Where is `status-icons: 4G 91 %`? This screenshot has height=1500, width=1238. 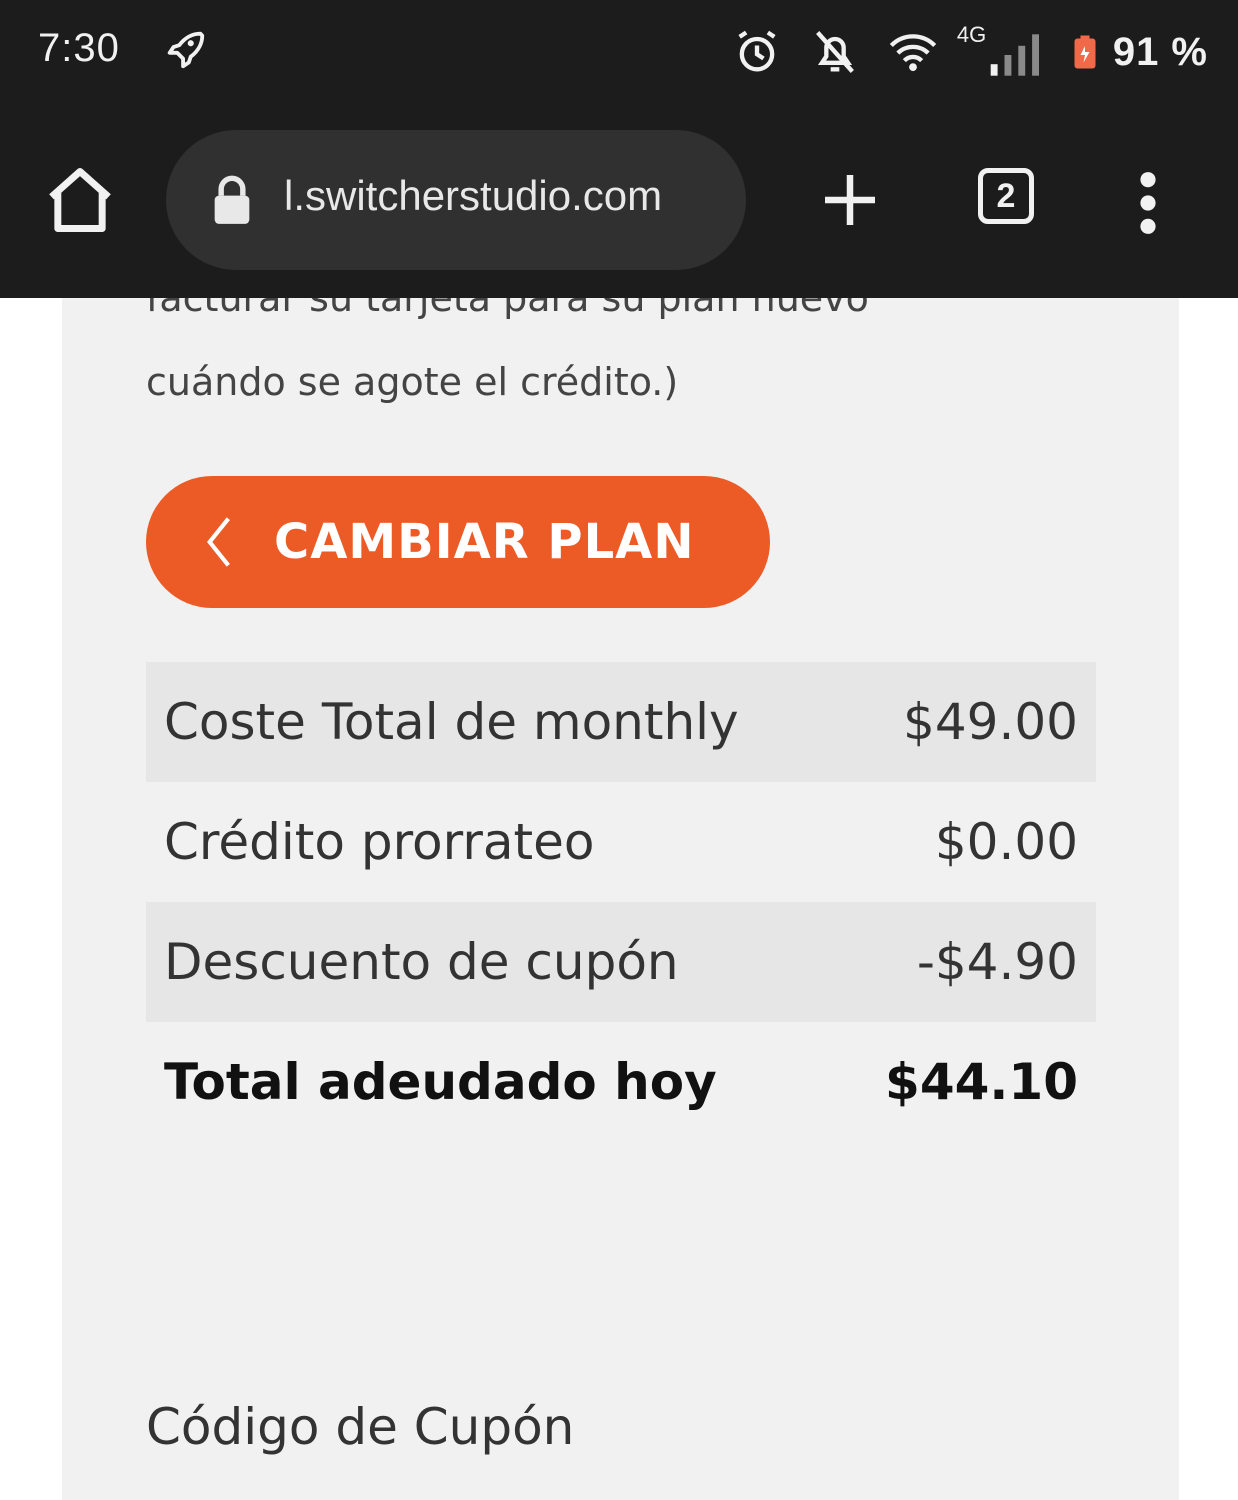
status-icons: 4G 91 % is located at coordinates (956, 52).